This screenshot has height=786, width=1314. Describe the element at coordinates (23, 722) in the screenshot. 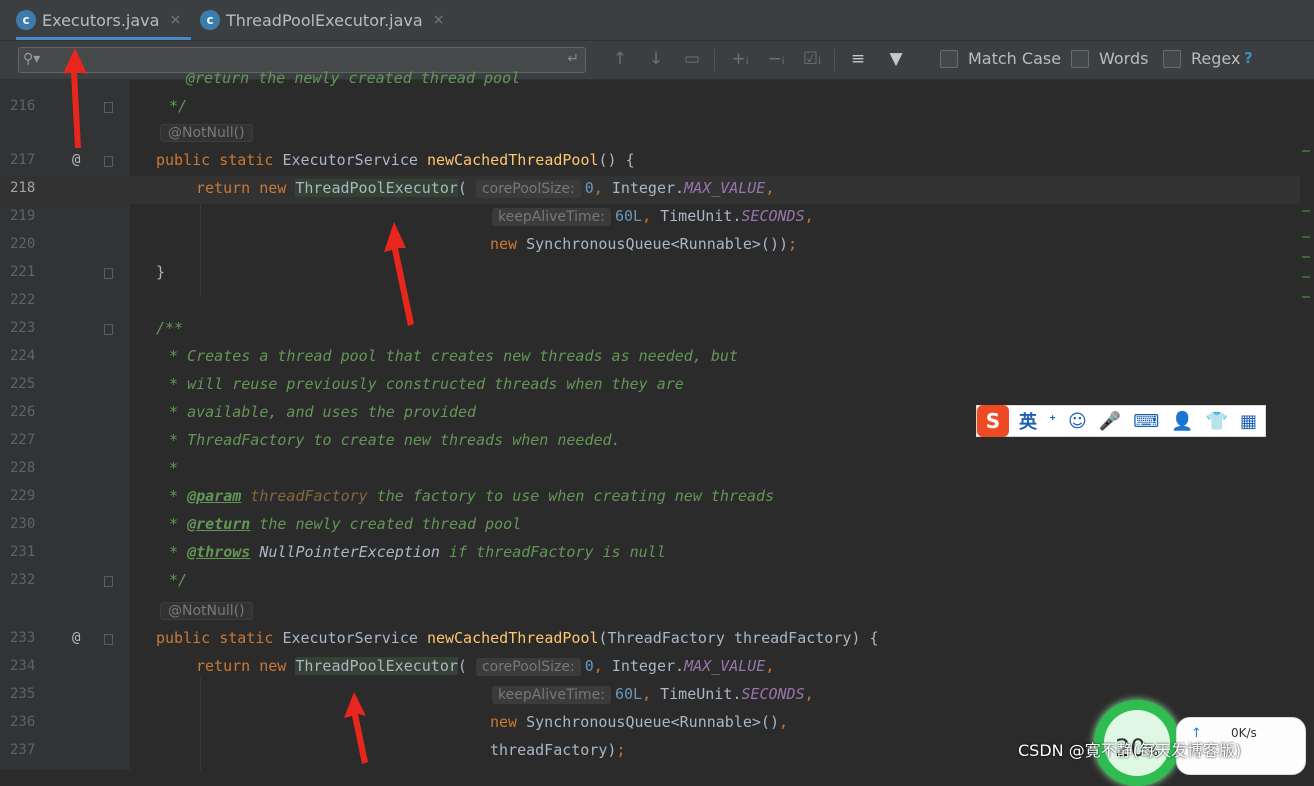

I see `line-number: 236` at that location.